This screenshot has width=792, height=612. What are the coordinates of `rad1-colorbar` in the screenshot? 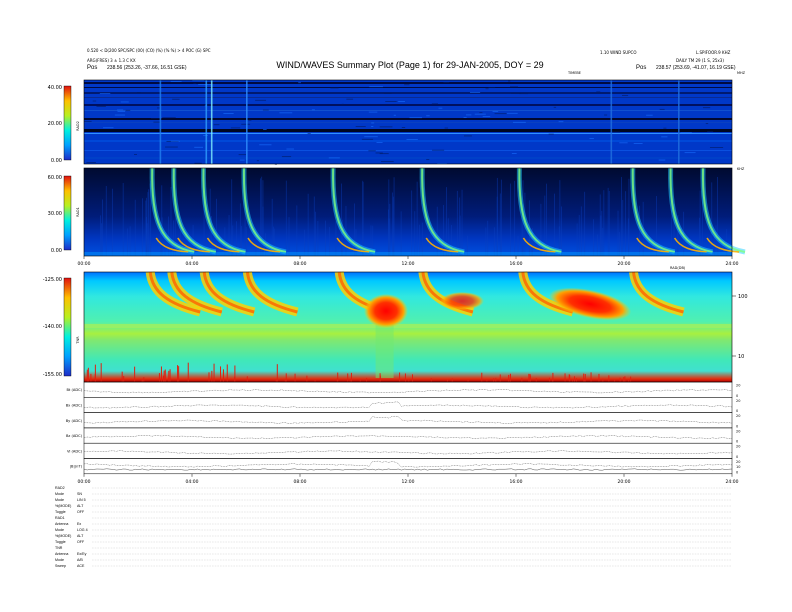 It's located at (67, 213).